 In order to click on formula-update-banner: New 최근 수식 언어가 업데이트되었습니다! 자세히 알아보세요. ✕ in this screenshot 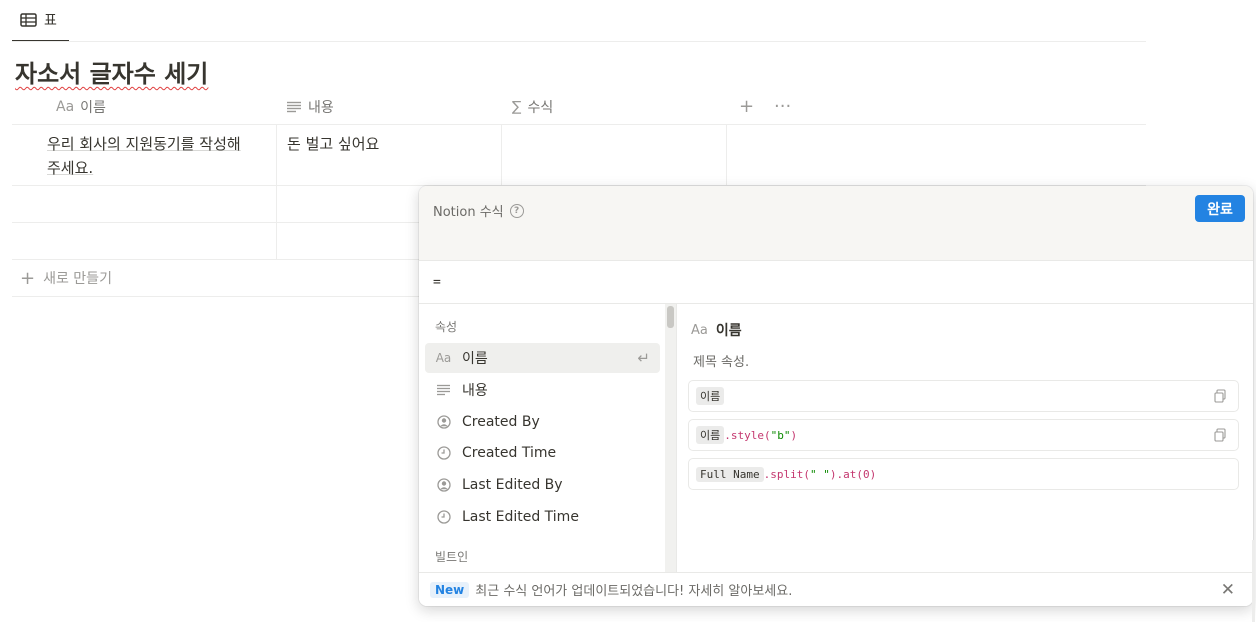, I will do `click(836, 589)`.